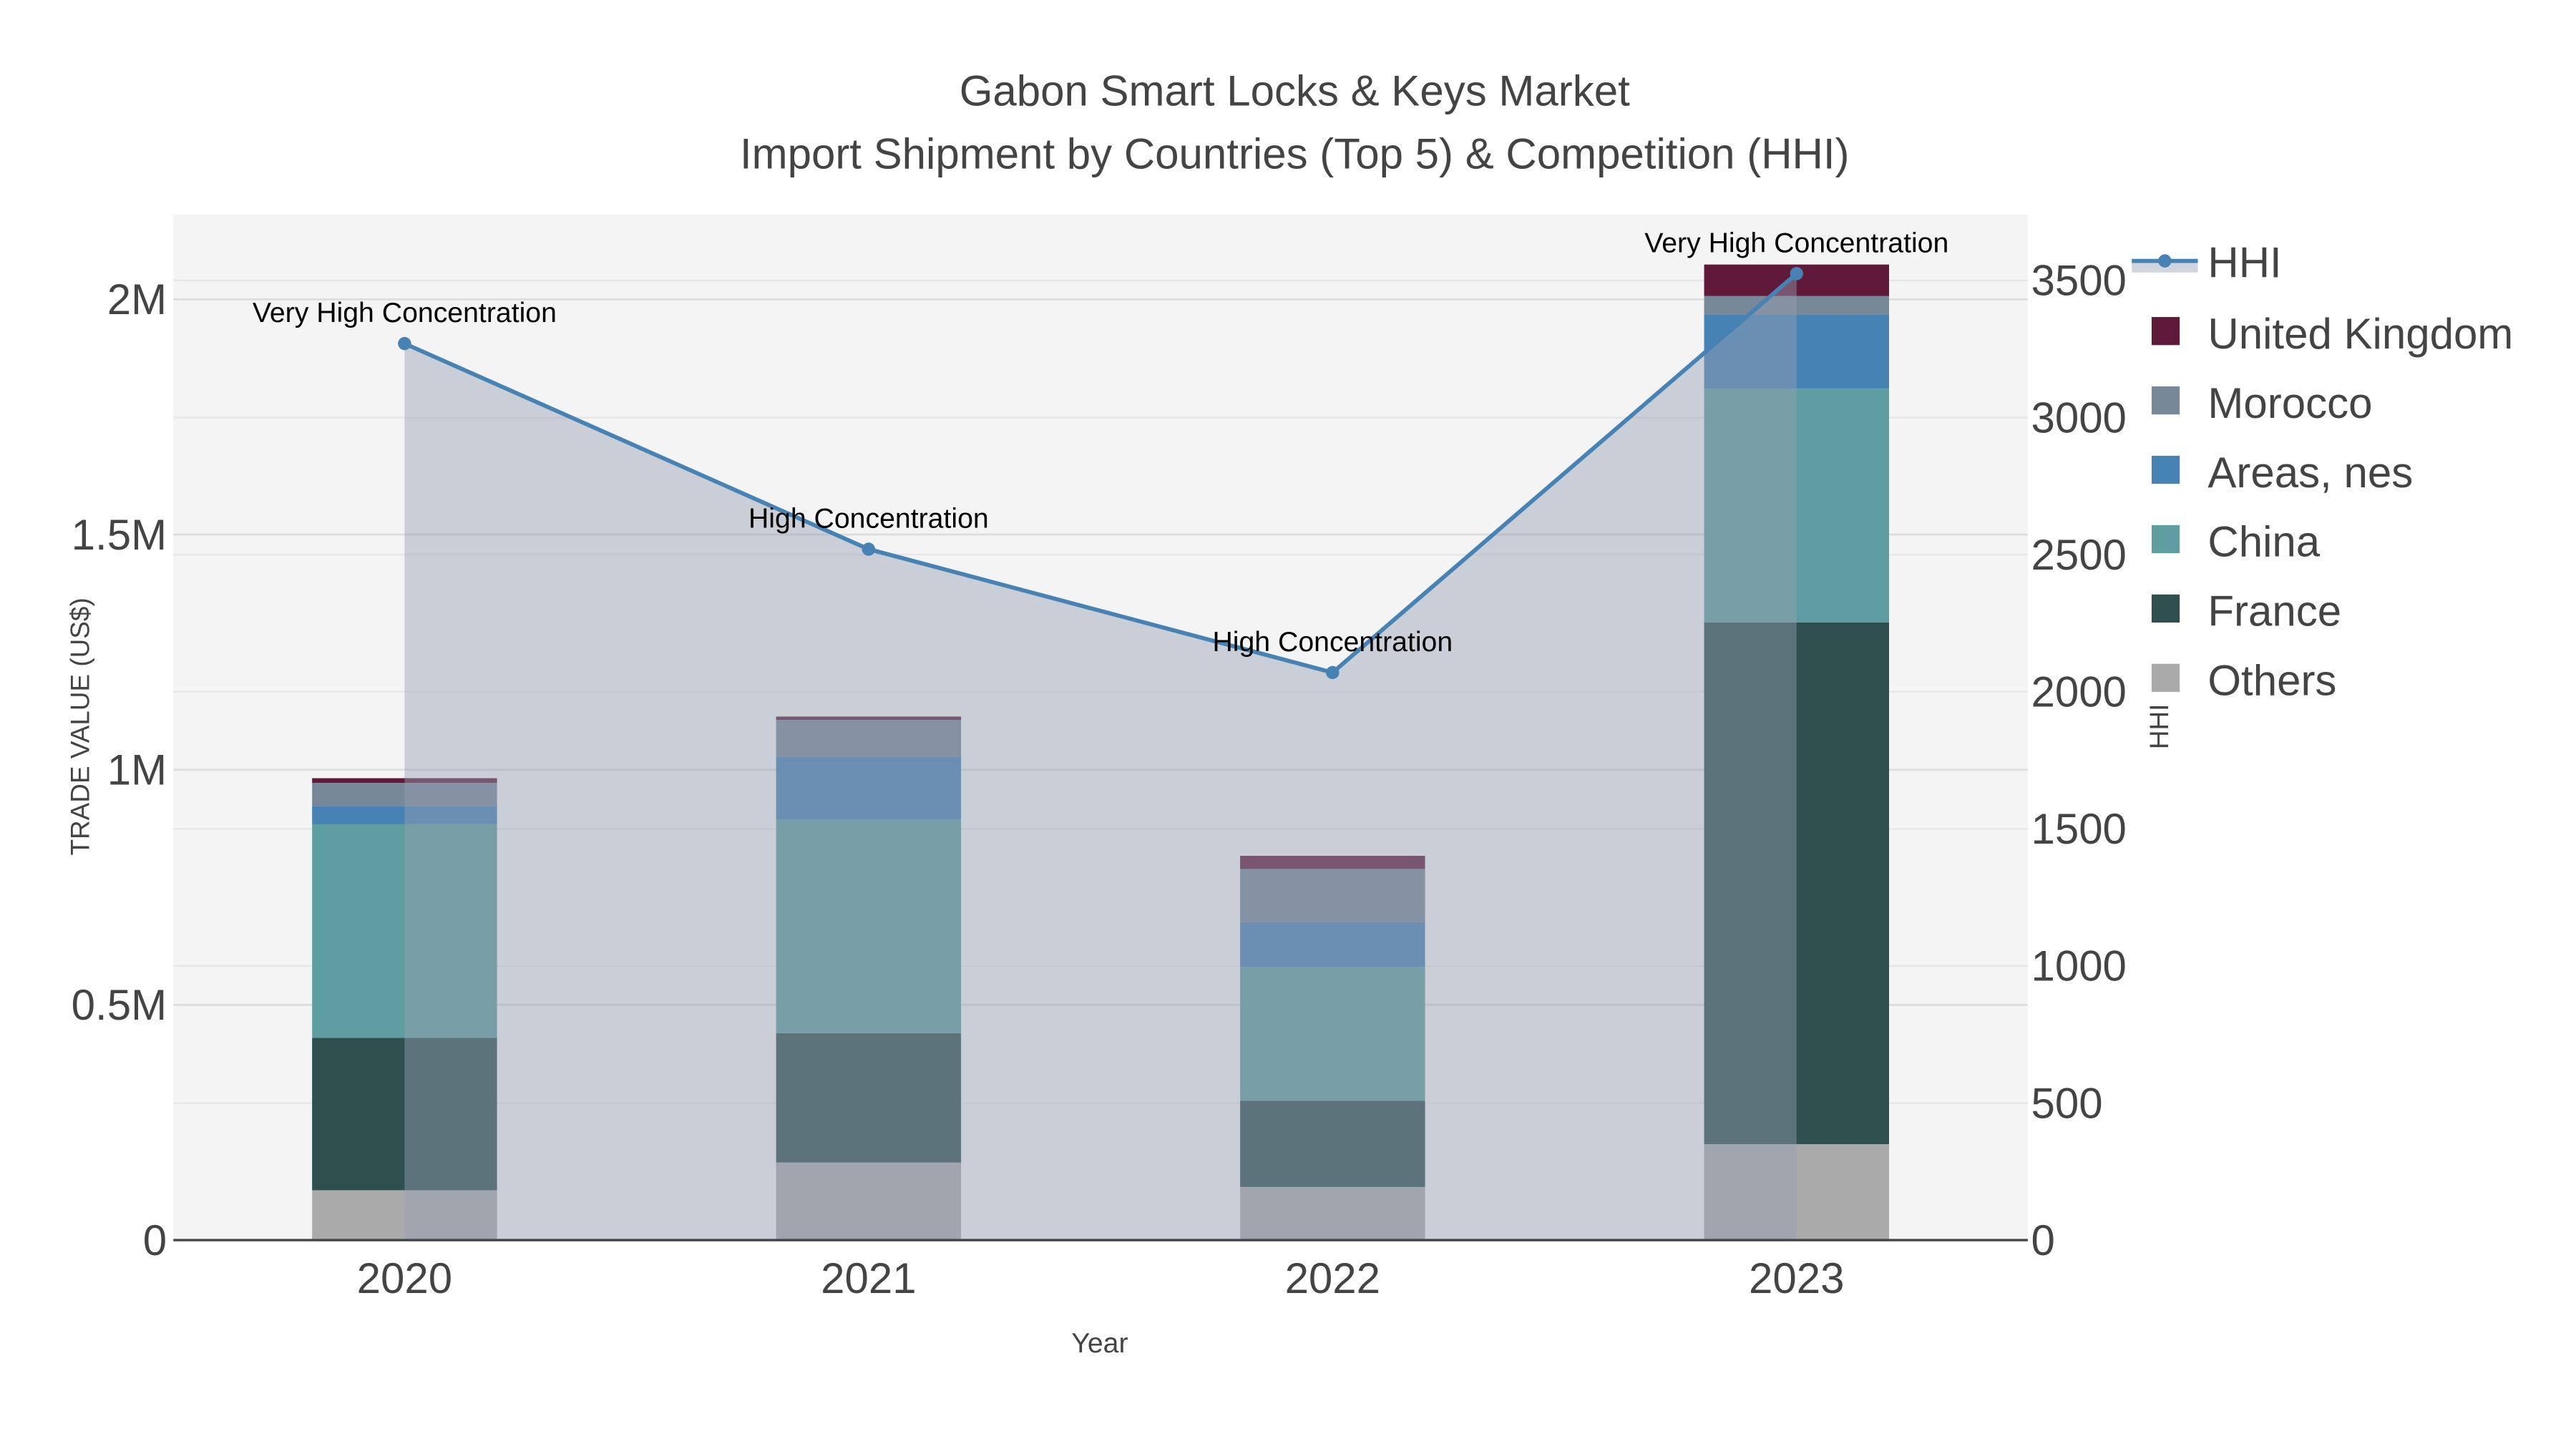  Describe the element at coordinates (2310, 473) in the screenshot. I see `legend-item: Areas, nes` at that location.